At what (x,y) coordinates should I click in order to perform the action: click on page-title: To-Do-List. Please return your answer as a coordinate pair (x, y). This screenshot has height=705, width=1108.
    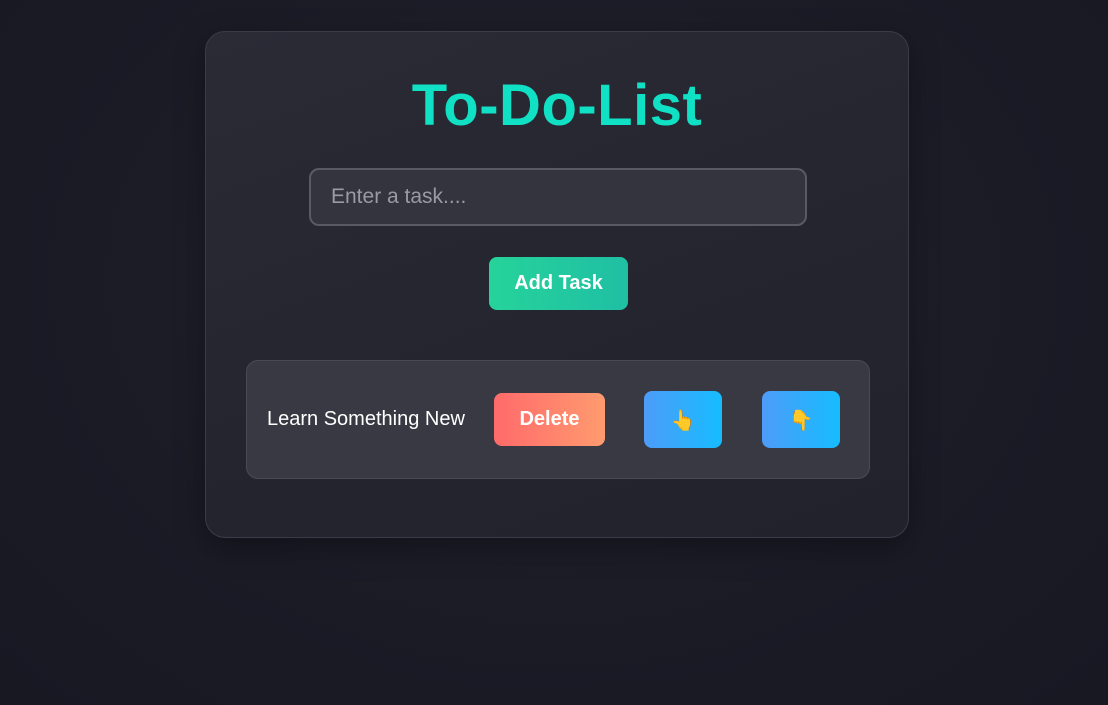
    Looking at the image, I should click on (557, 105).